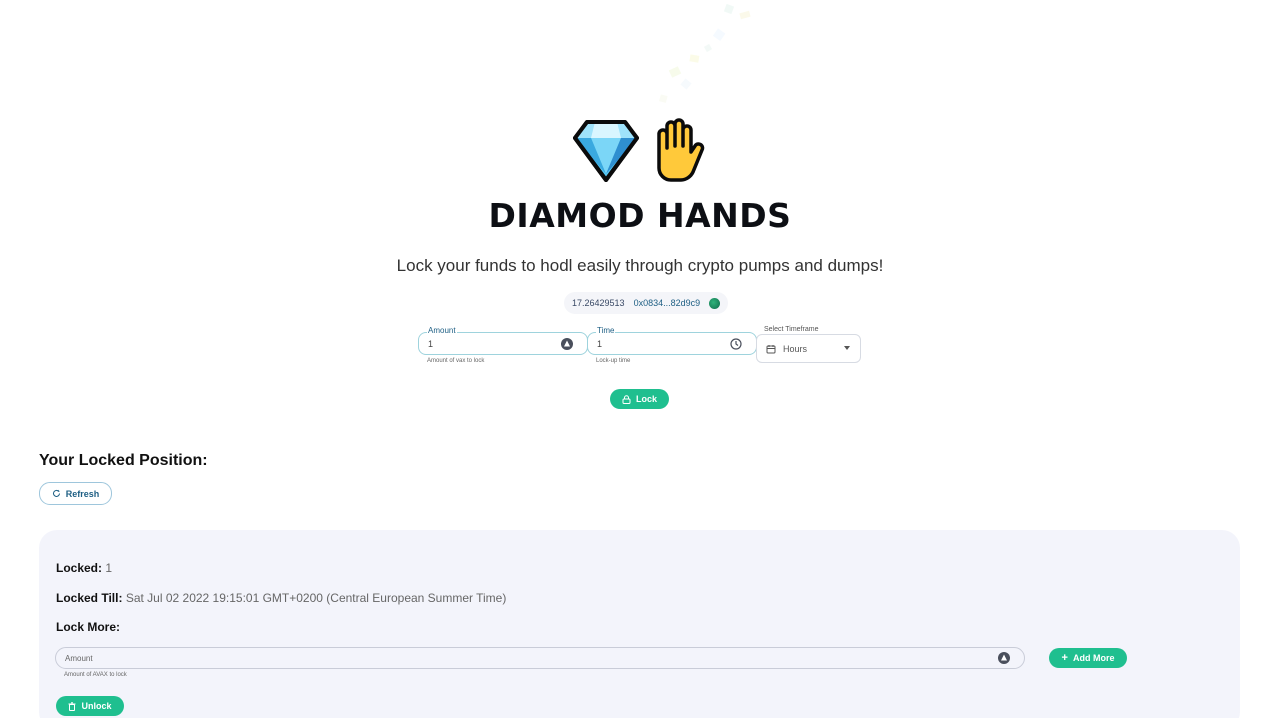  What do you see at coordinates (1093, 658) in the screenshot?
I see `add-more-button-label: Add More` at bounding box center [1093, 658].